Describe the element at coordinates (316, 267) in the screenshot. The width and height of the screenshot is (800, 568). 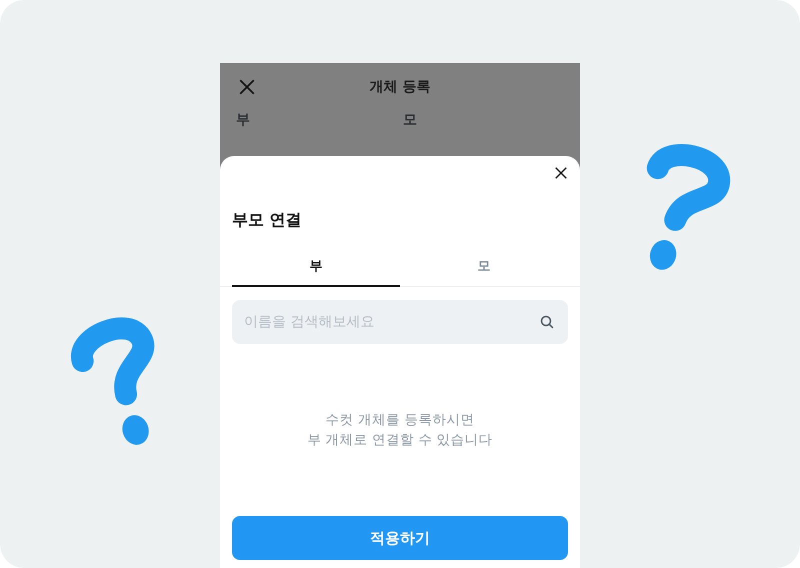
I see `tab: 부` at that location.